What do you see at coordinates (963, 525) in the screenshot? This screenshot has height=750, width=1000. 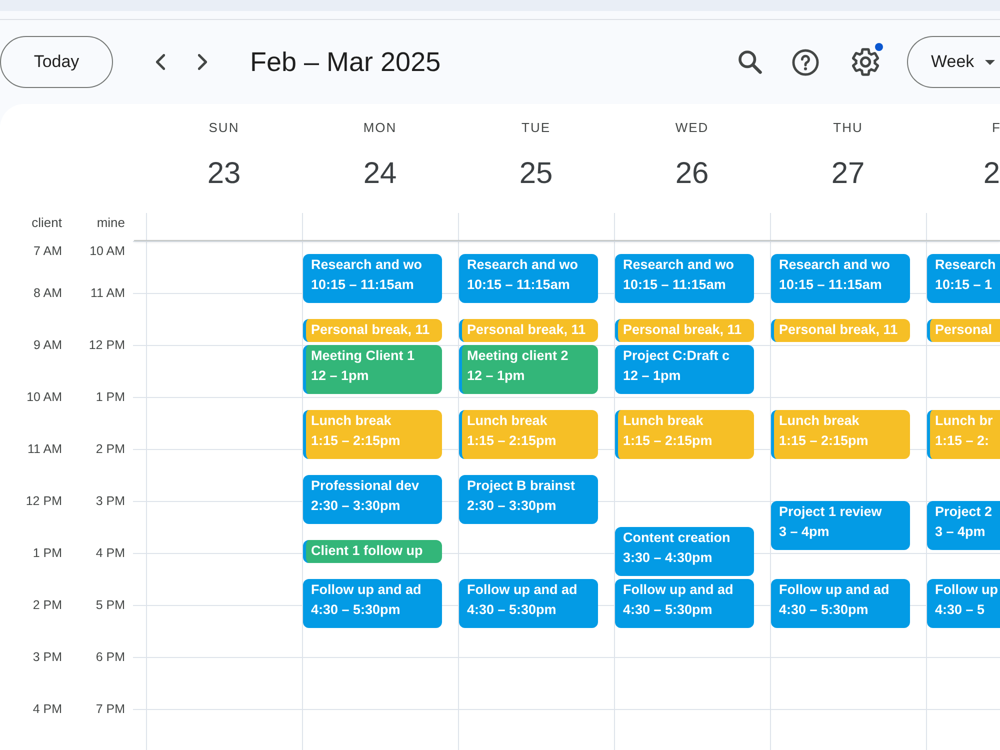 I see `event-card: Project 2 3 – 4pm` at bounding box center [963, 525].